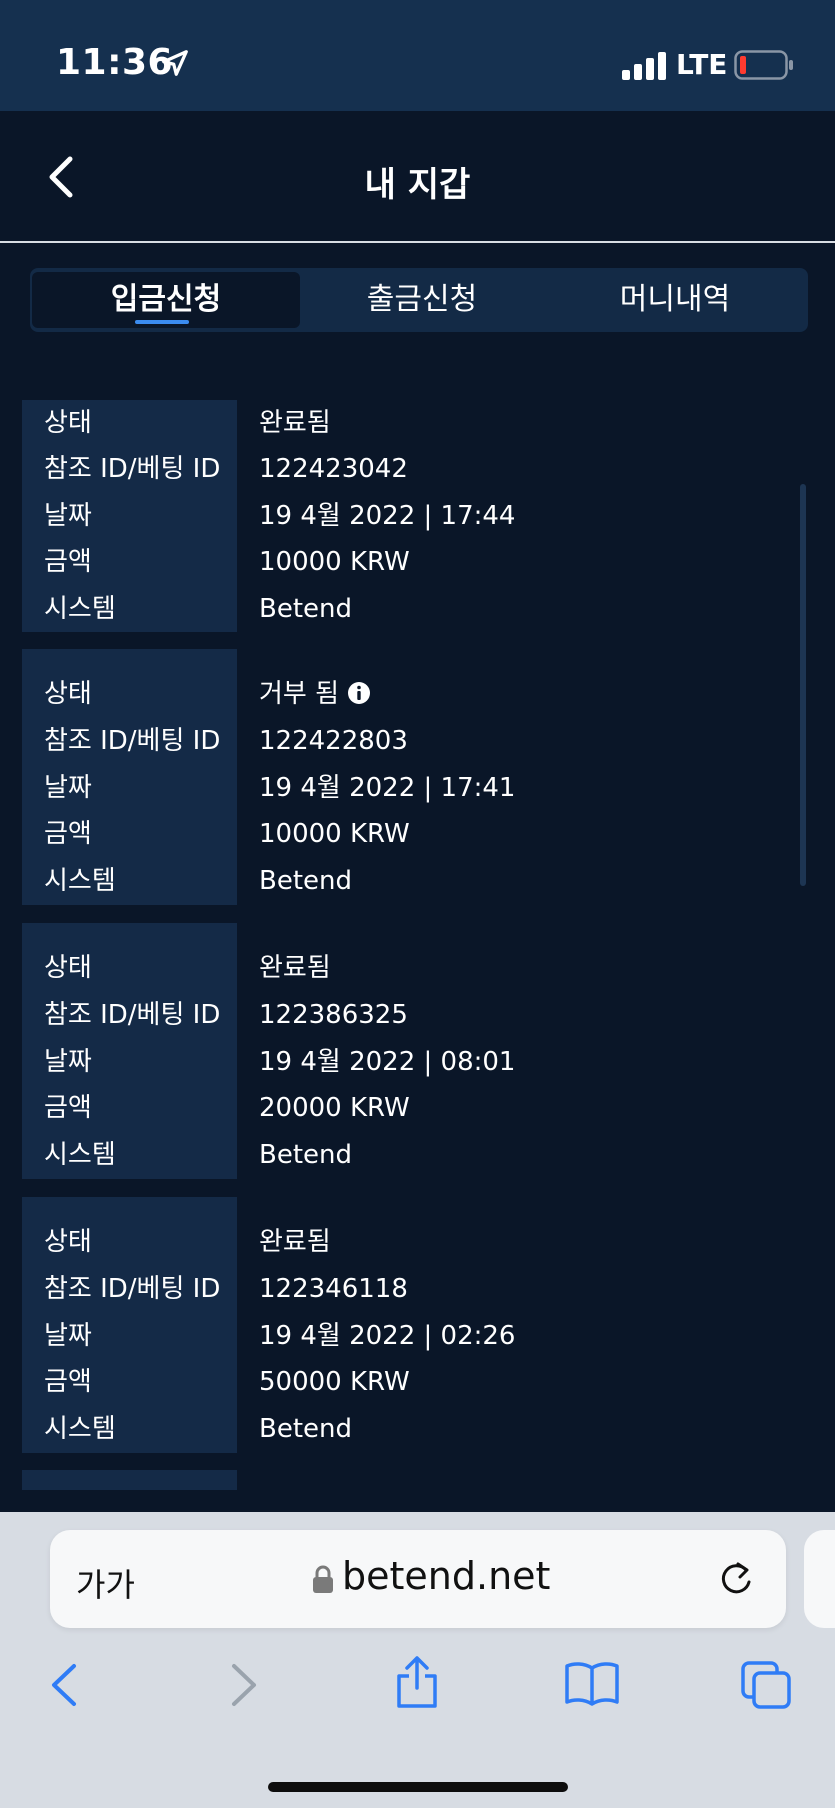 This screenshot has height=1808, width=835. Describe the element at coordinates (417, 741) in the screenshot. I see `ref-row: 참조 ID/베팅 ID 122422803` at that location.